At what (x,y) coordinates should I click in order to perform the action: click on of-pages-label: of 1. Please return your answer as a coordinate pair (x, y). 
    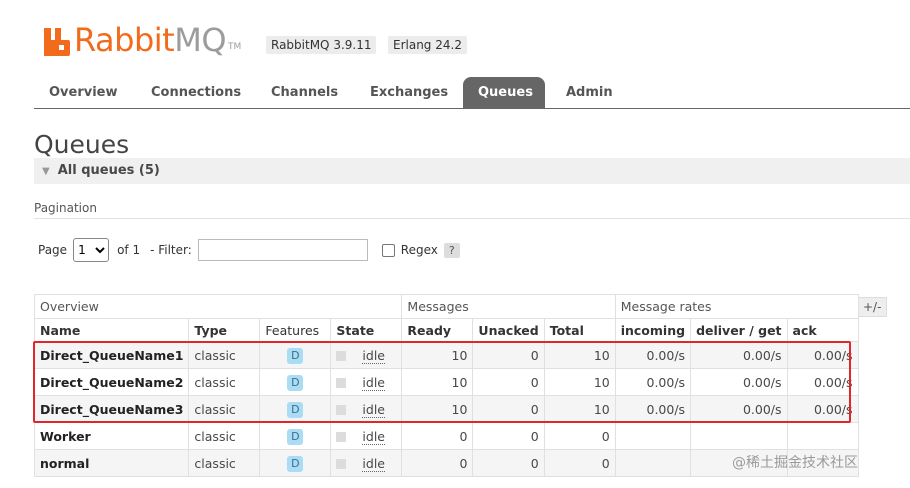
    Looking at the image, I should click on (129, 250).